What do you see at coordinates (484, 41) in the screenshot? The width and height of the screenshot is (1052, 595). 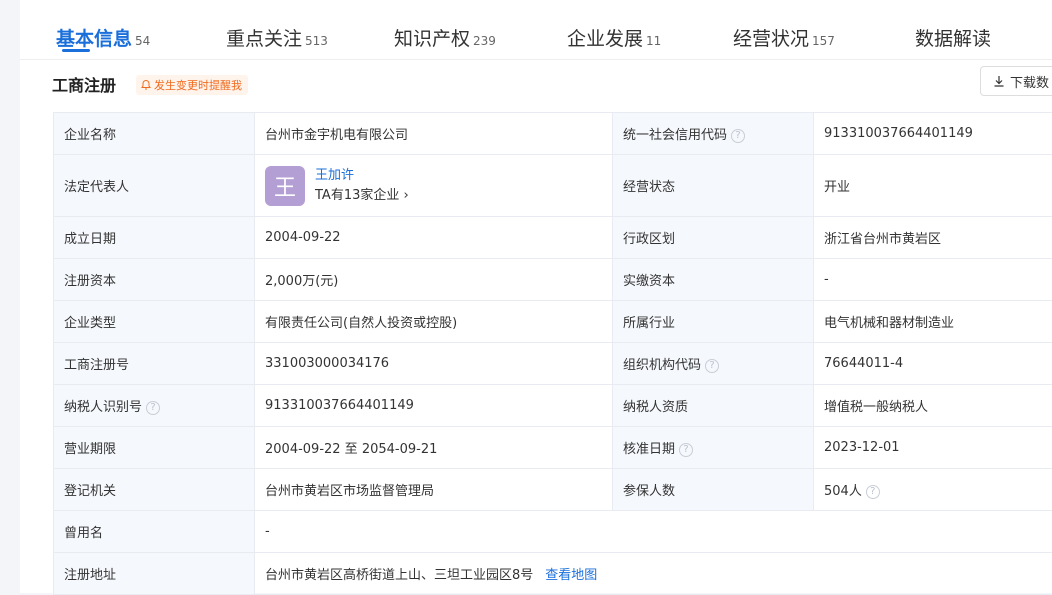 I see `tab-count: 239` at bounding box center [484, 41].